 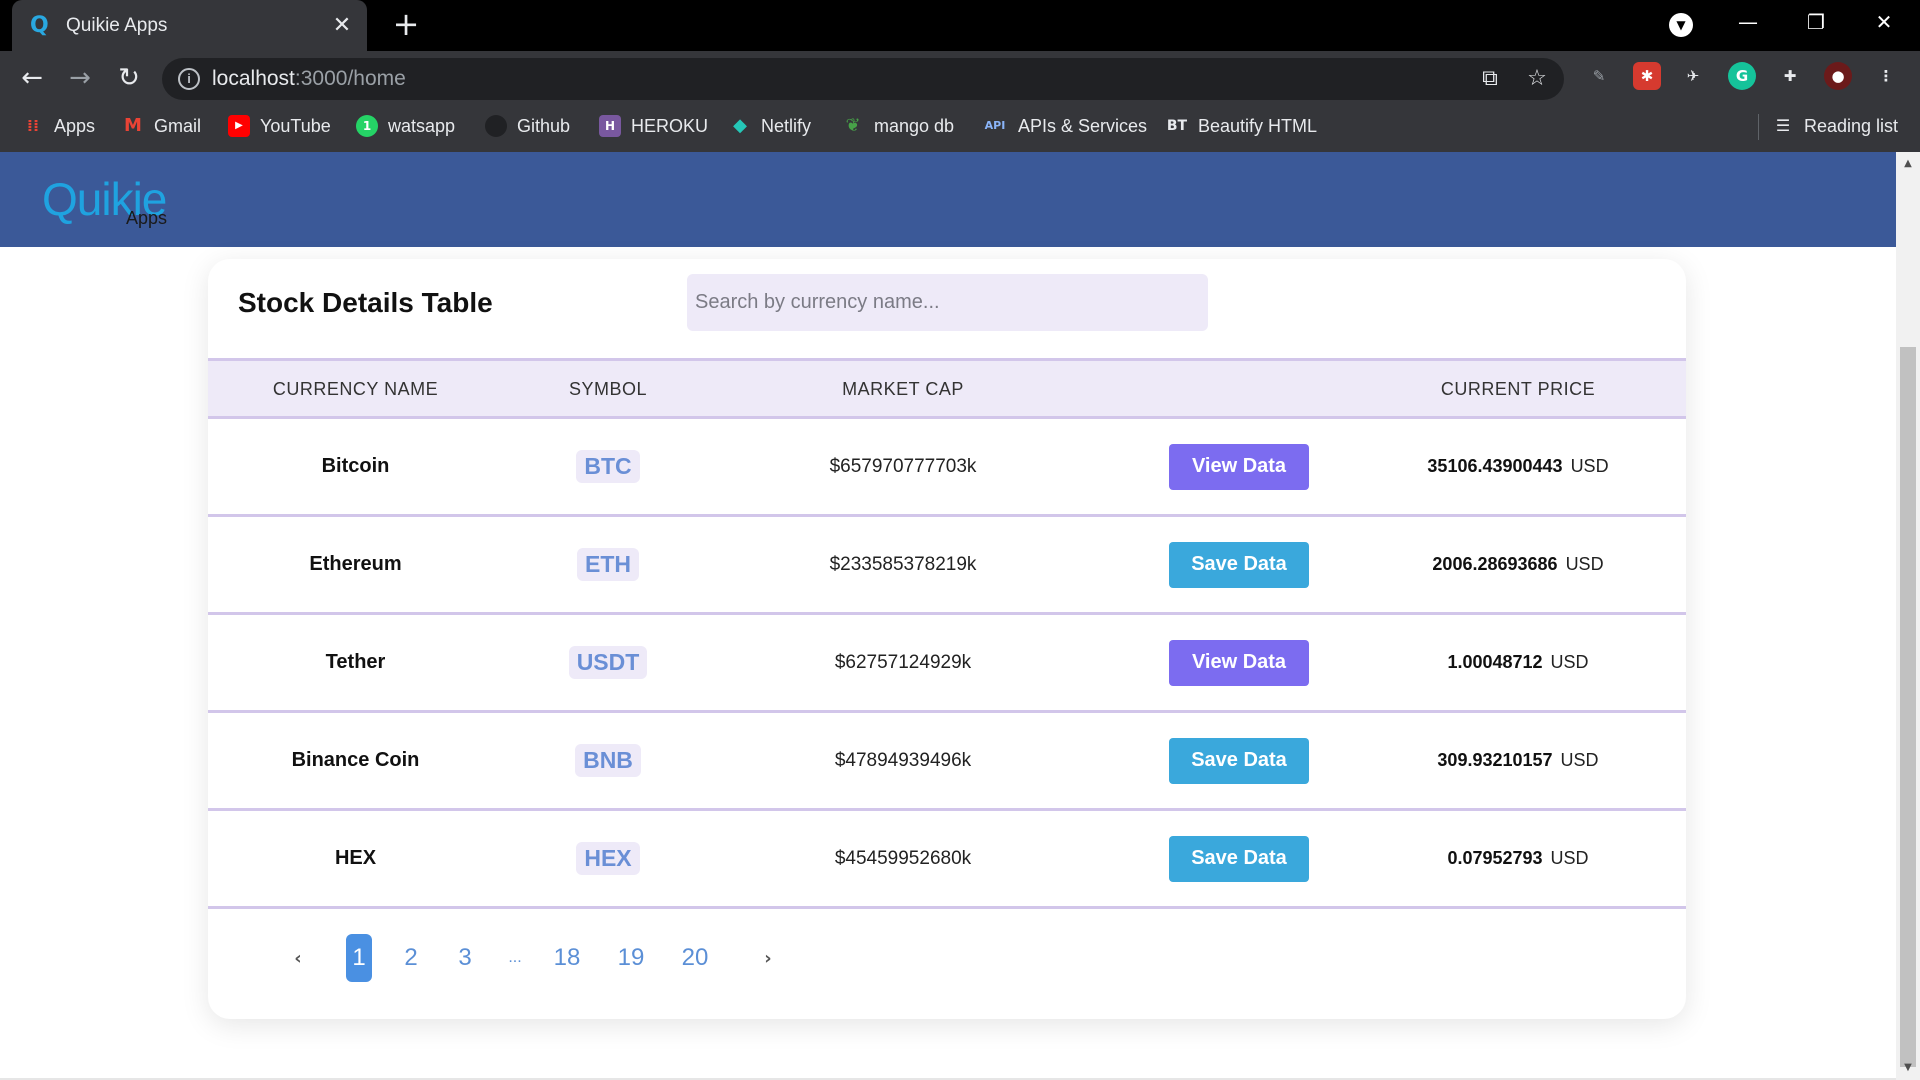 I want to click on page-button-19: 19, so click(x=631, y=958).